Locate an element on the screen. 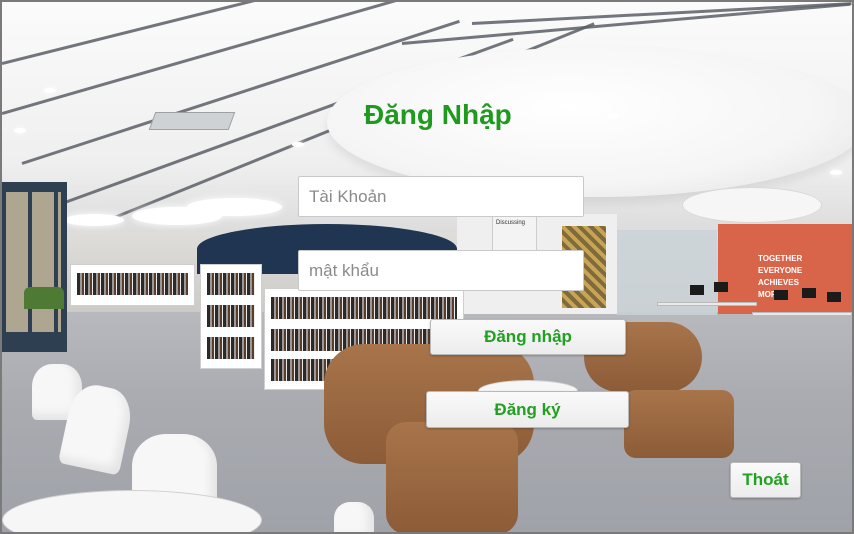  password-input is located at coordinates (441, 270).